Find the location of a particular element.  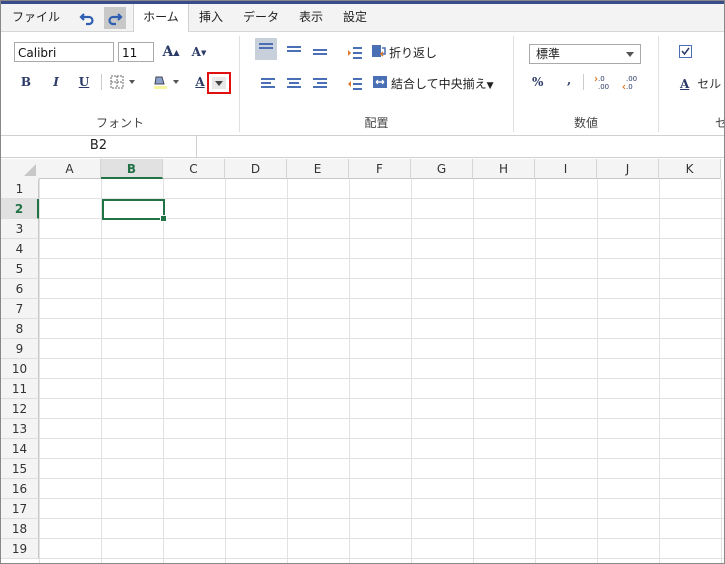

row-header-7: 7 is located at coordinates (20, 309).